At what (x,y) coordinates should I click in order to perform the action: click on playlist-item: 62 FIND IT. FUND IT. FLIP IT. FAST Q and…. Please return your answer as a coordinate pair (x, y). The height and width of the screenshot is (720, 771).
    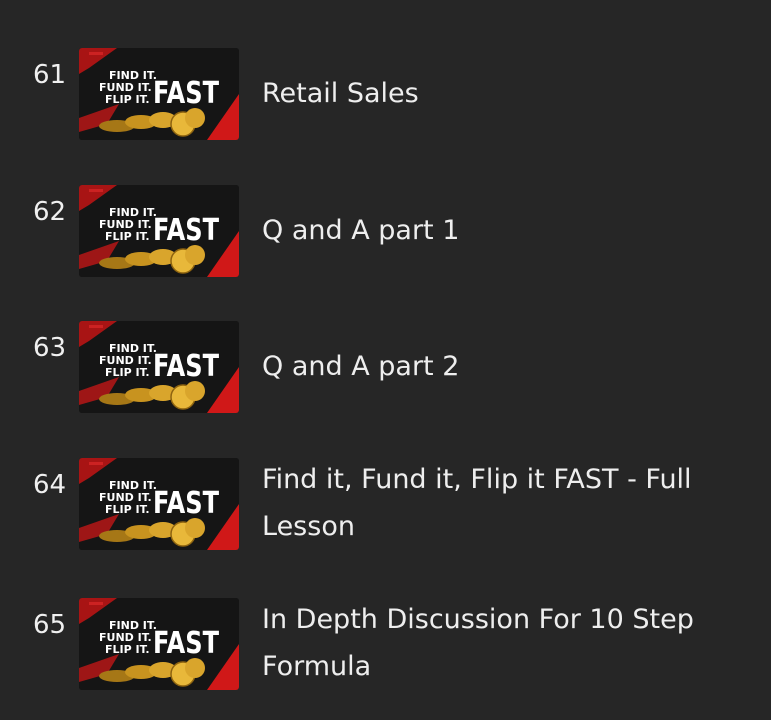
    Looking at the image, I should click on (385, 235).